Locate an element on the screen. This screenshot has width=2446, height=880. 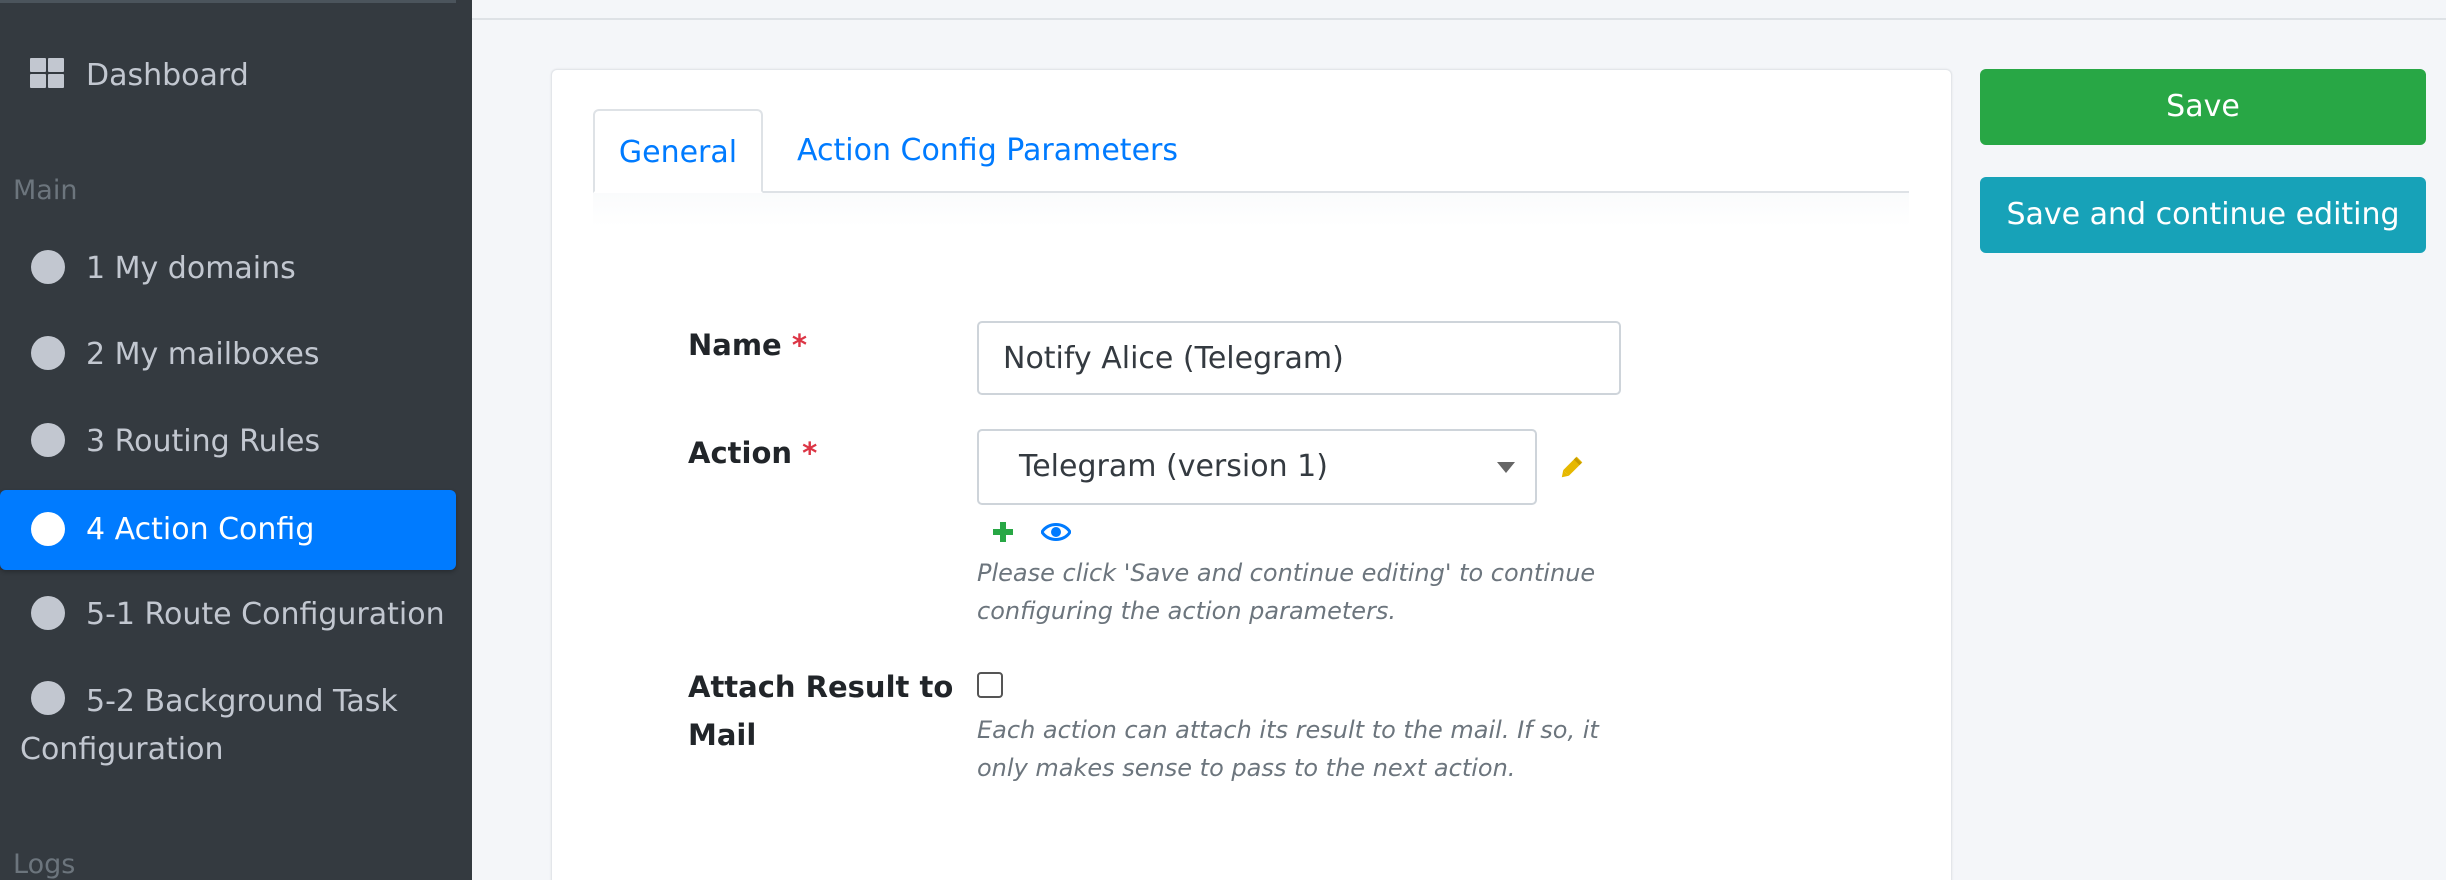
sidebar-item-dashboard: Dashboard is located at coordinates (228, 76).